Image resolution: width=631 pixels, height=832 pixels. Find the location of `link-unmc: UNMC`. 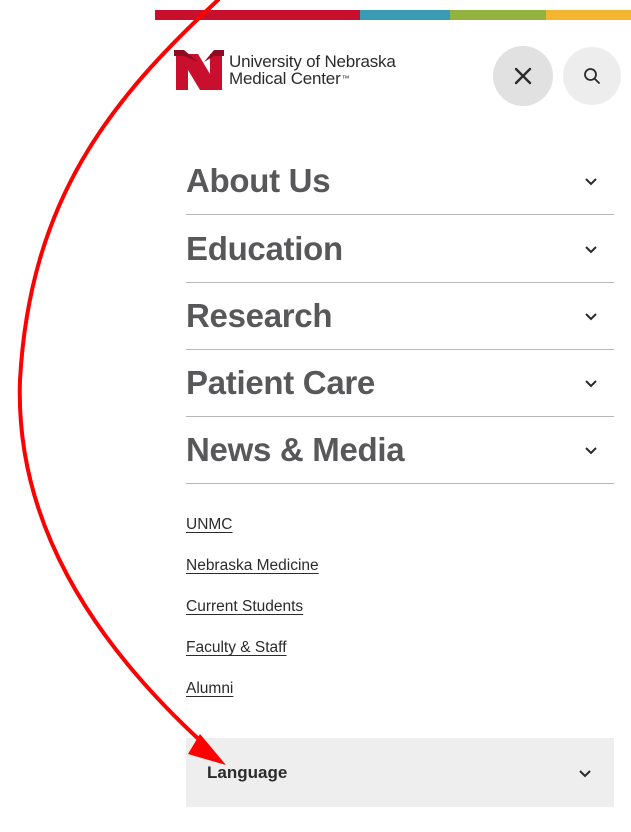

link-unmc: UNMC is located at coordinates (252, 525).